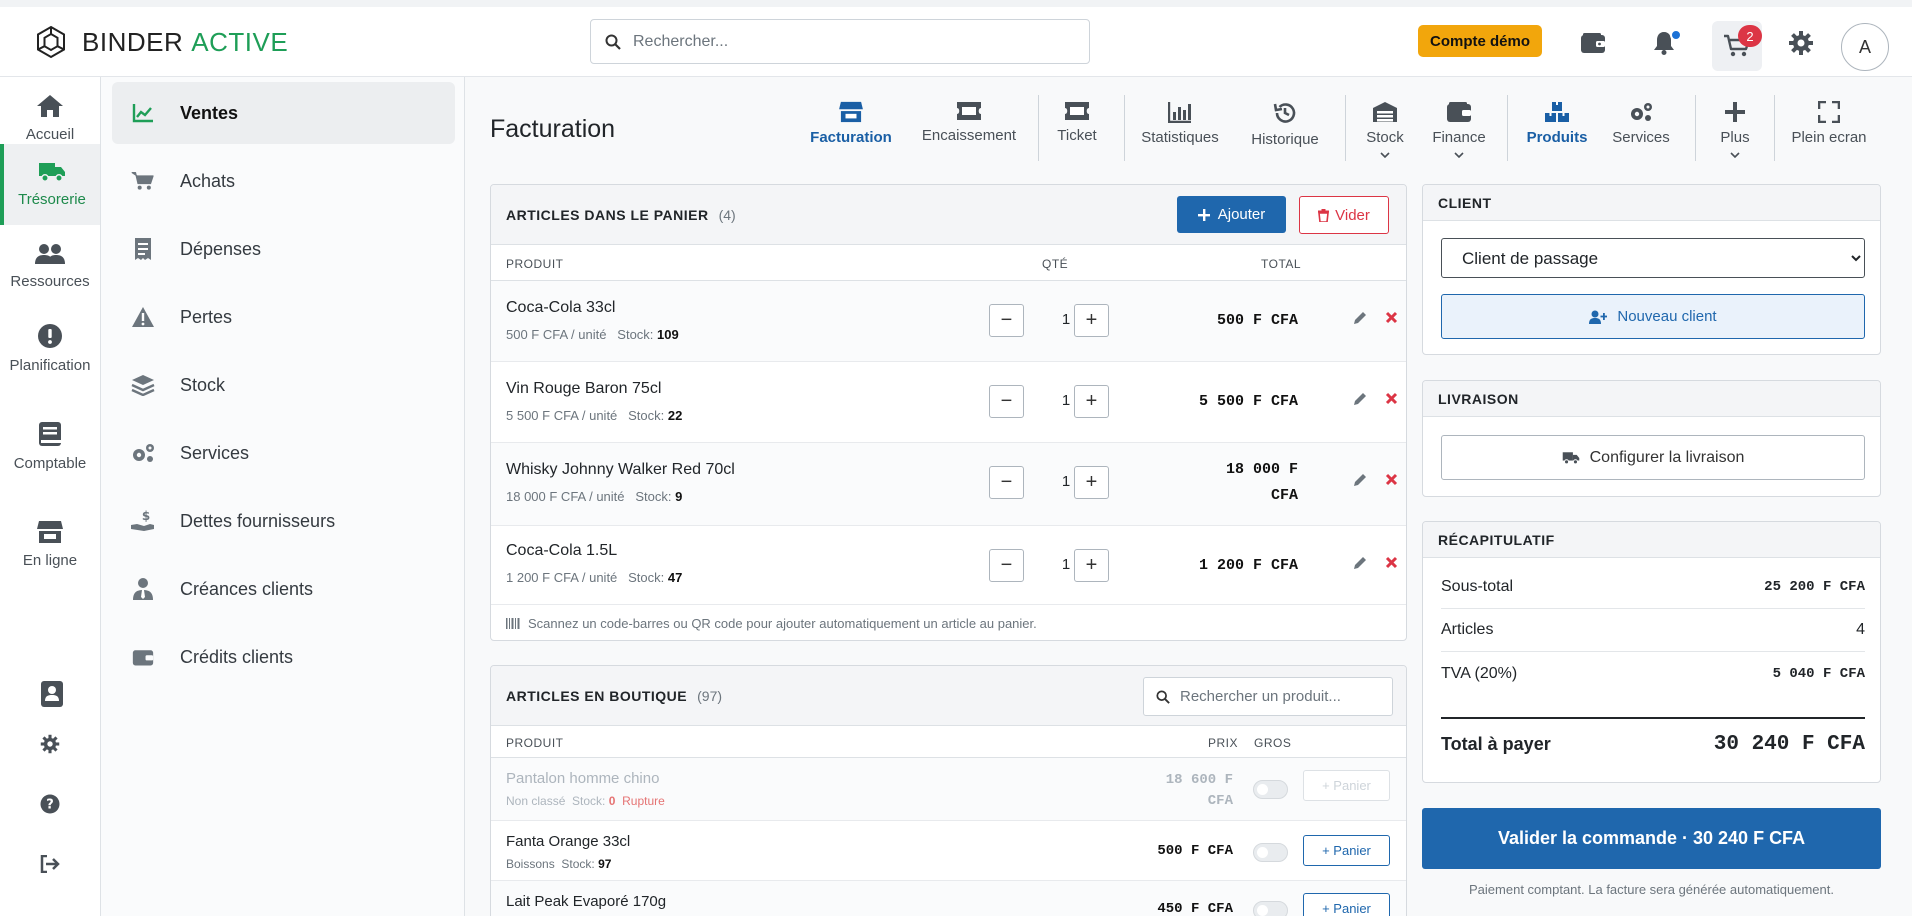  I want to click on client-card: CLIENT Client de passage Nouveau client, so click(1651, 269).